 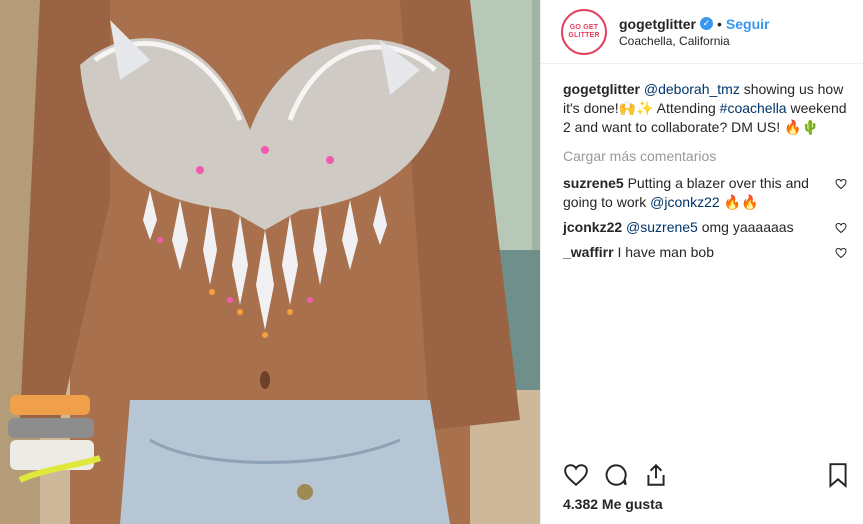 I want to click on comment-author: jconkz22, so click(x=592, y=227).